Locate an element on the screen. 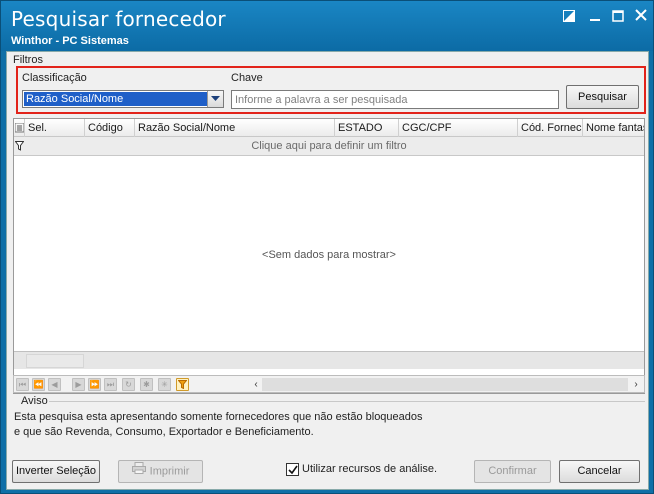 This screenshot has width=654, height=494. column-header-estado: ESTADO is located at coordinates (366, 128).